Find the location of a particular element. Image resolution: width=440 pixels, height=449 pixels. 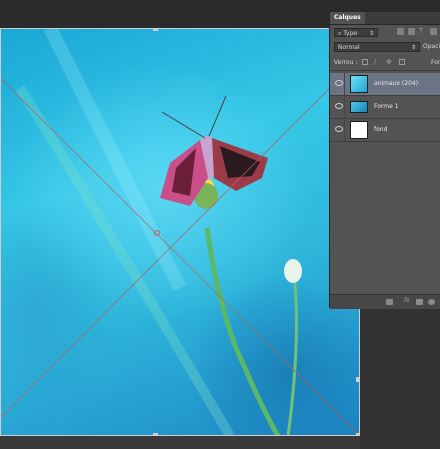

lock-move-icon: ✥ is located at coordinates (389, 62).